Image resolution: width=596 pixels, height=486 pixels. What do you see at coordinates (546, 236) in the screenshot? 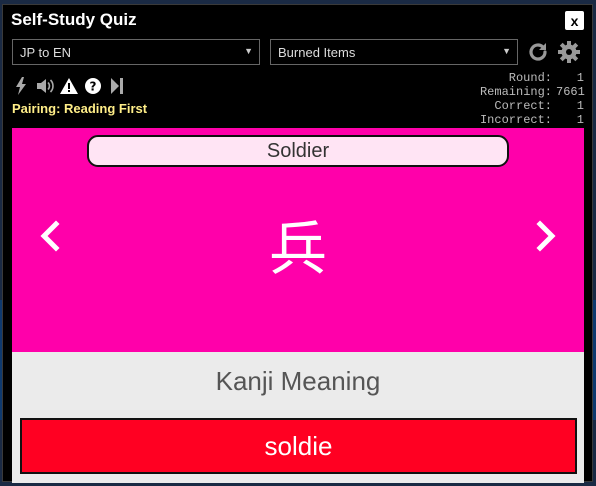
I see `chevron-right-icon` at bounding box center [546, 236].